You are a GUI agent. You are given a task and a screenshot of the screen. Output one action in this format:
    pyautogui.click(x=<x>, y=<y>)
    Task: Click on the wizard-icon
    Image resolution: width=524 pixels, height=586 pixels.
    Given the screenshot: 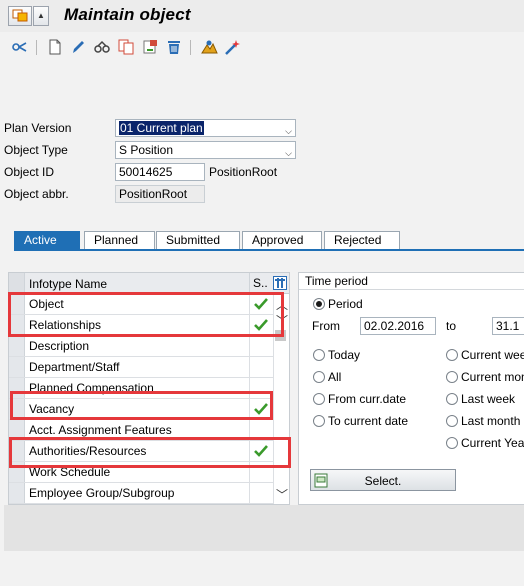 What is the action you would take?
    pyautogui.click(x=232, y=47)
    